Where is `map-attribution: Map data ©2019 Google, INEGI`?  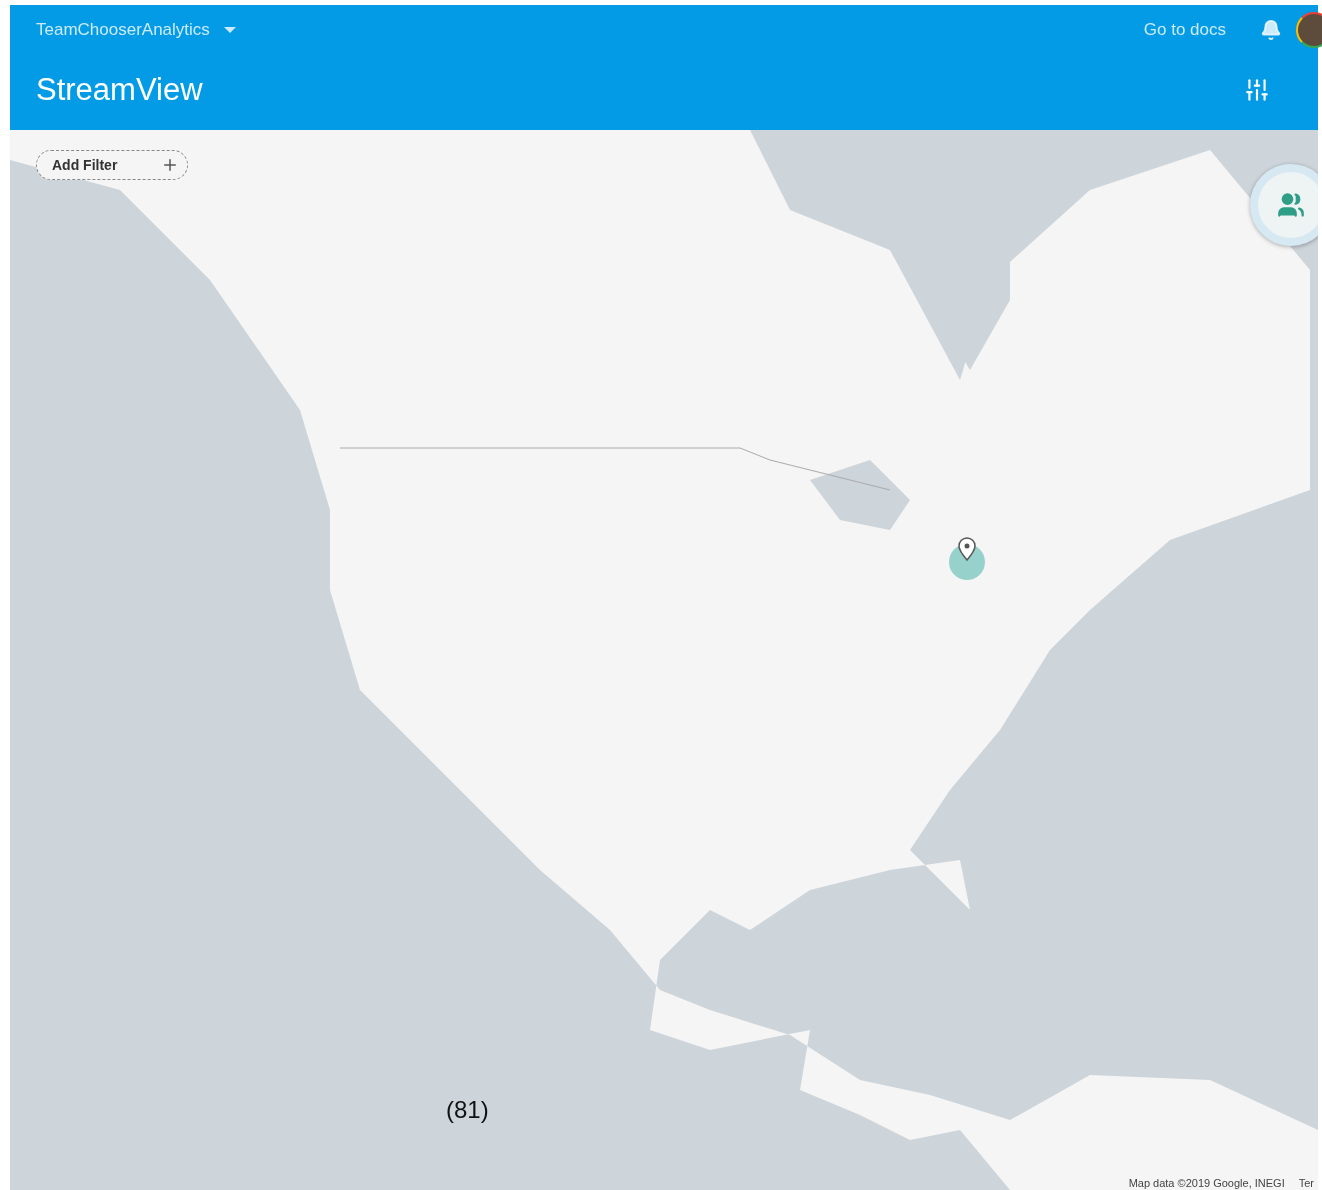
map-attribution: Map data ©2019 Google, INEGI is located at coordinates (1206, 1183).